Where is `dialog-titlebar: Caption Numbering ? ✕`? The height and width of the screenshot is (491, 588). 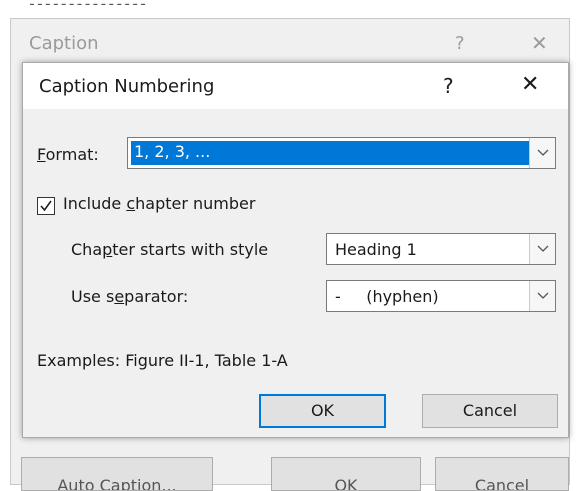
dialog-titlebar: Caption Numbering ? ✕ is located at coordinates (295, 86).